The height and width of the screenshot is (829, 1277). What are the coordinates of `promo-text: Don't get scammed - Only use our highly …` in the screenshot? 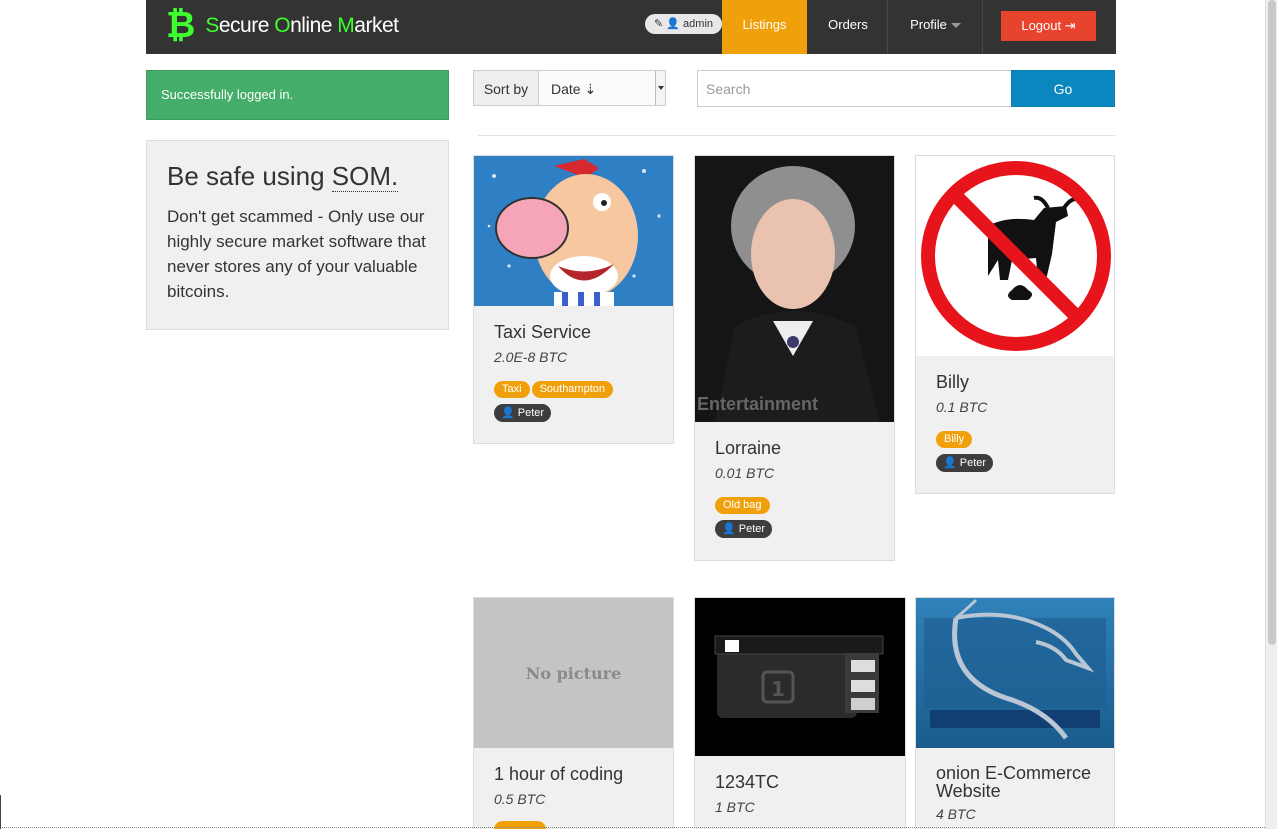 It's located at (296, 254).